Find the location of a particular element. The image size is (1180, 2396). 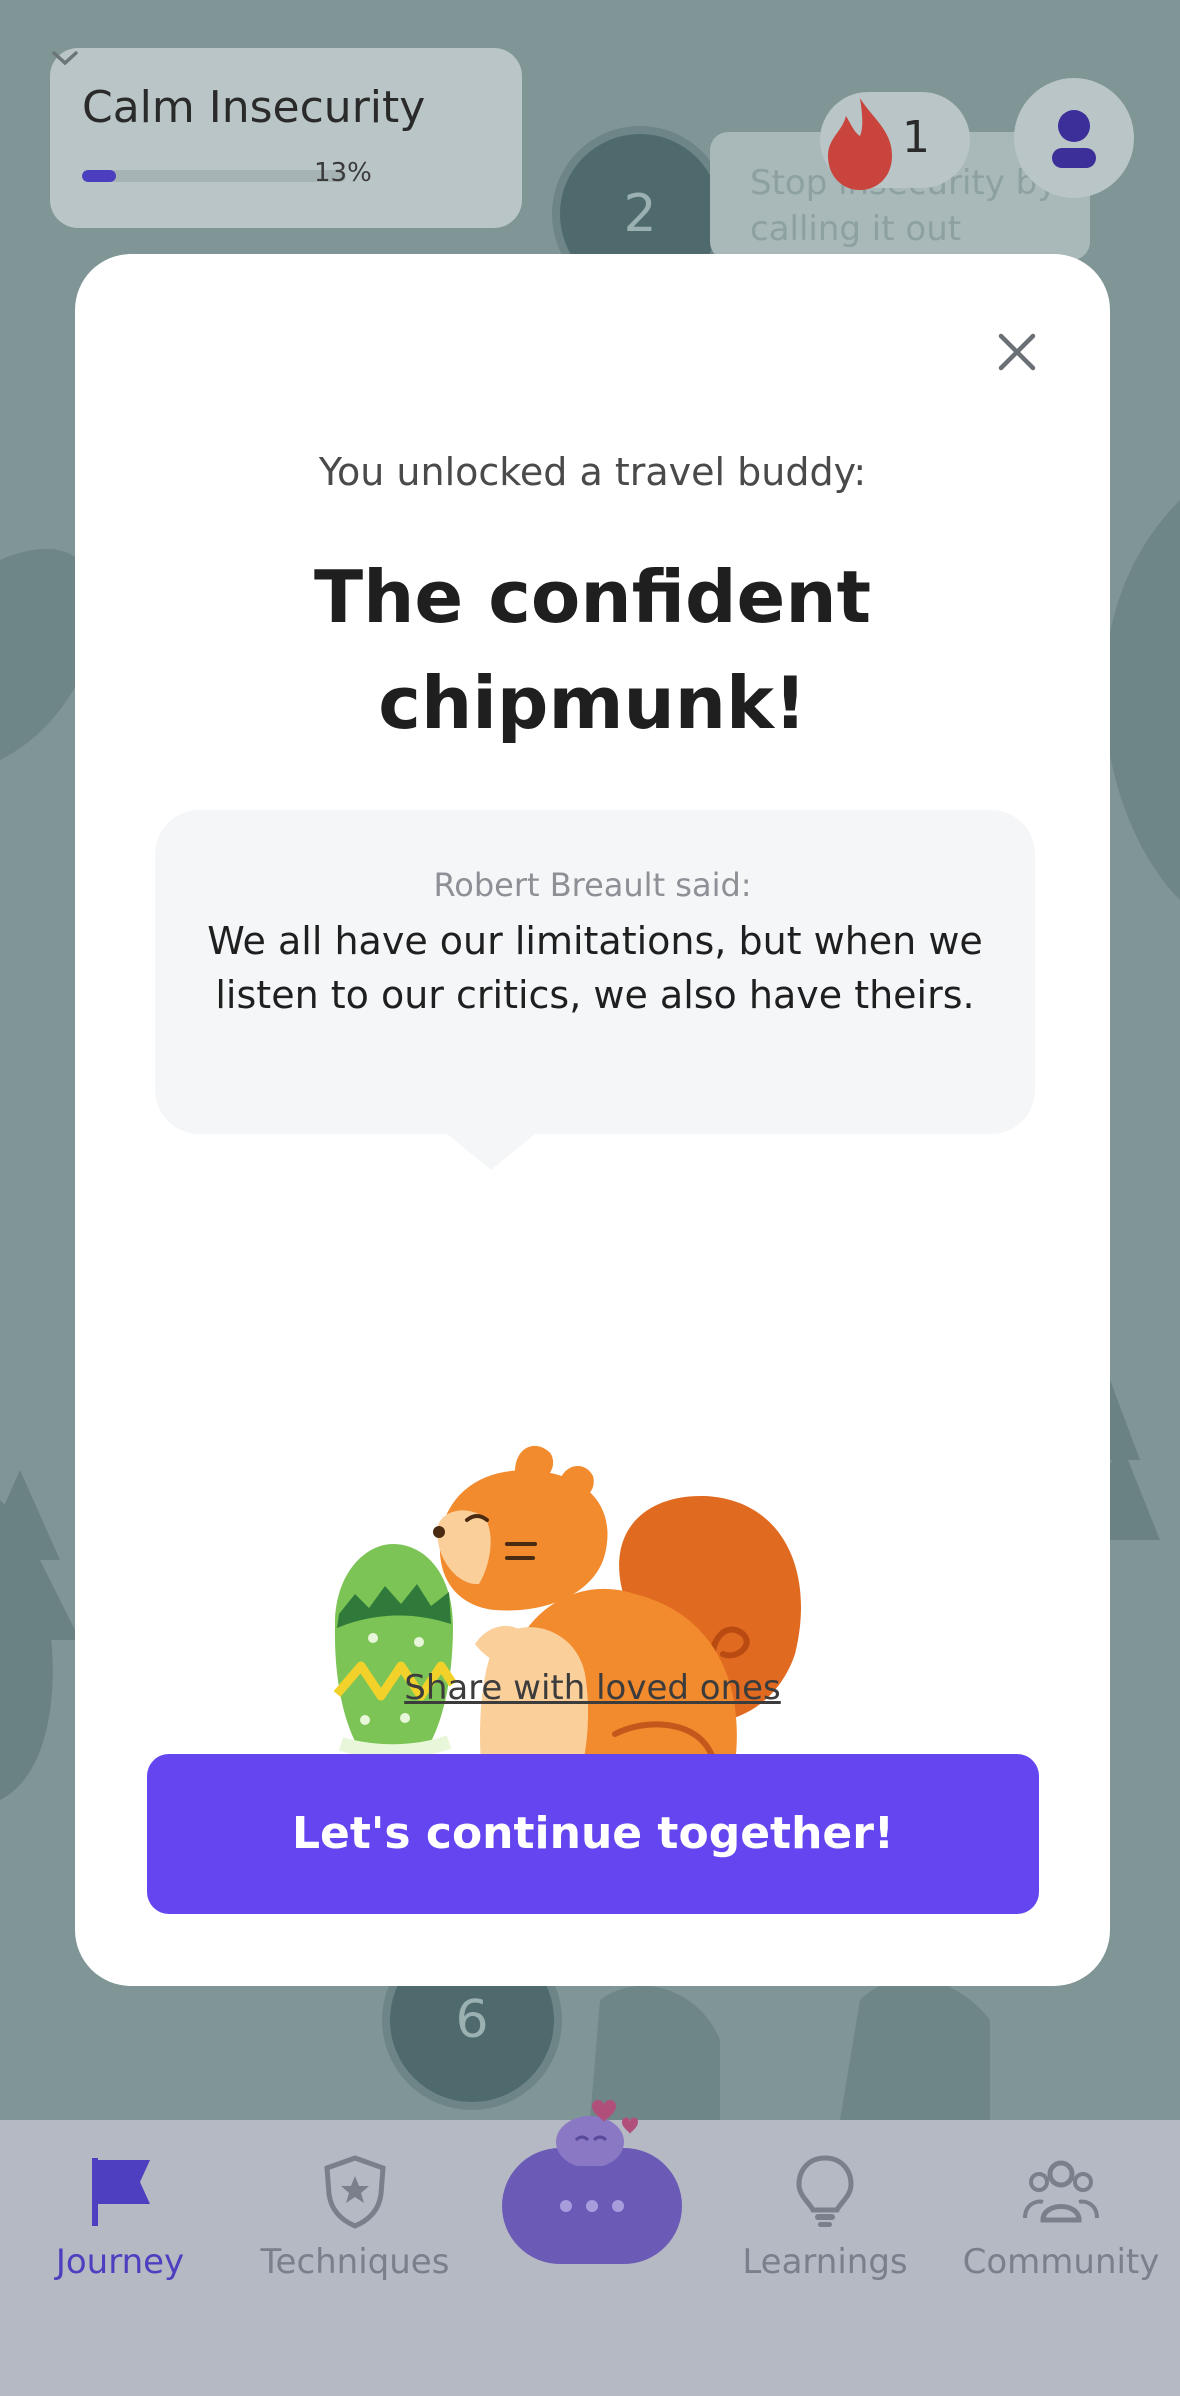

chat-button is located at coordinates (592, 2182).